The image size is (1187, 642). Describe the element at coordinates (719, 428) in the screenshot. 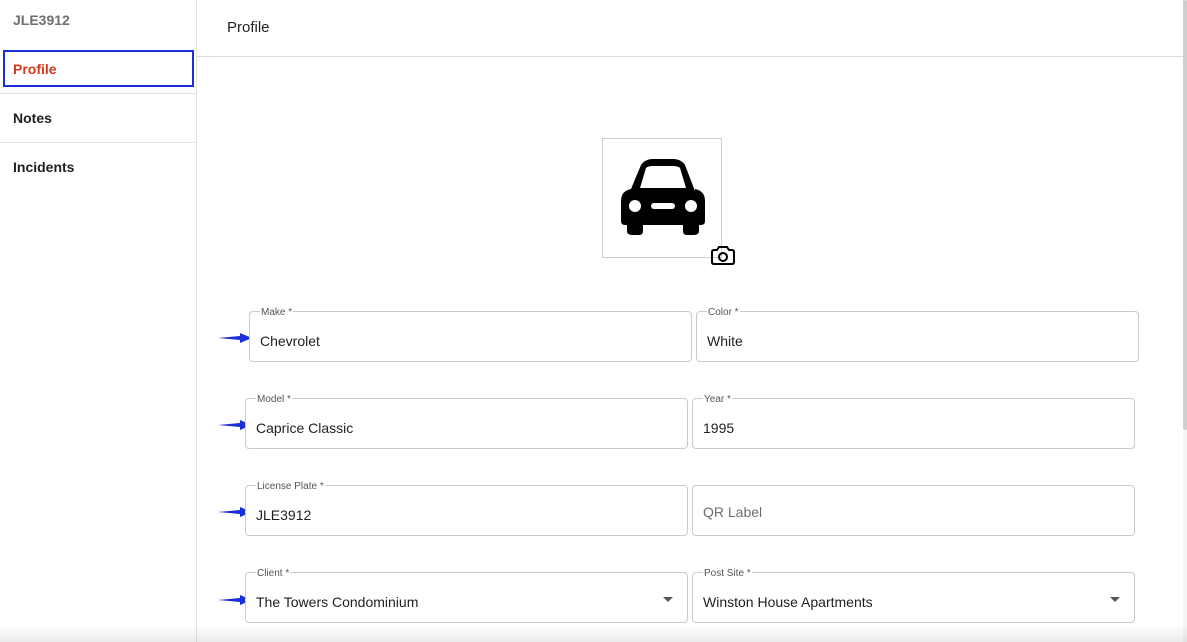

I see `year-value: 1995` at that location.